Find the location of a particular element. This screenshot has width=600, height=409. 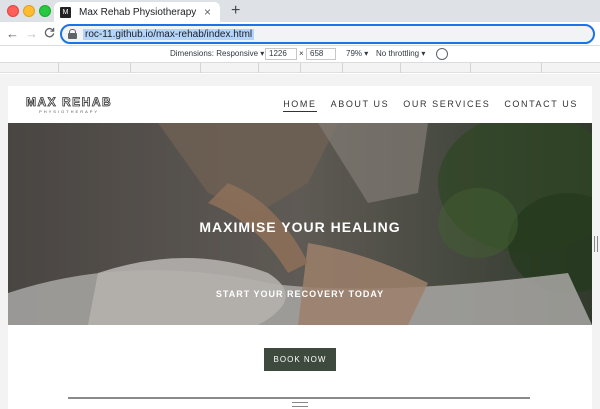

lock-icon is located at coordinates (72, 34).